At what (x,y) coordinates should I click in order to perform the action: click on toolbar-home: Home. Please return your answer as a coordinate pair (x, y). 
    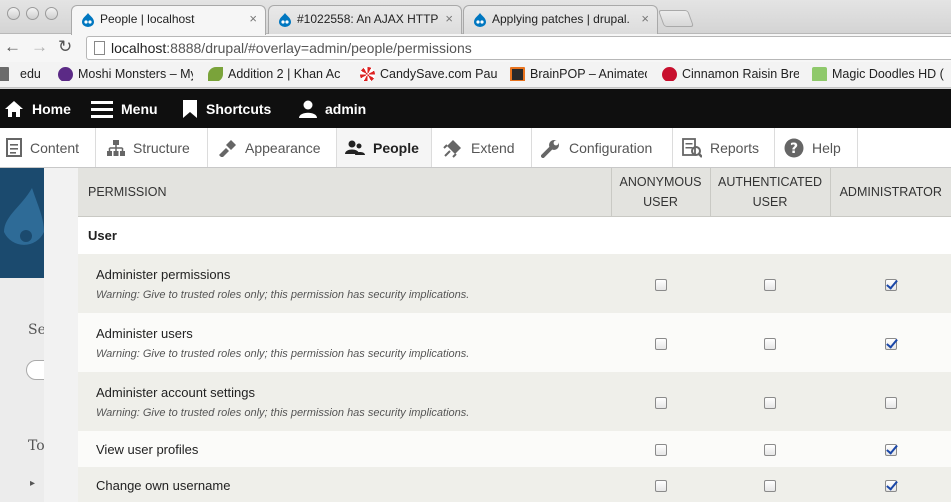
    Looking at the image, I should click on (37, 108).